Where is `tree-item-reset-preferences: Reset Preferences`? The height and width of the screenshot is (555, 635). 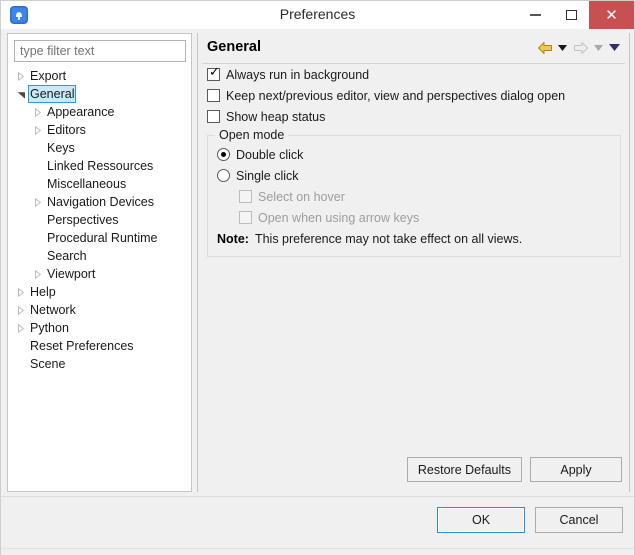 tree-item-reset-preferences: Reset Preferences is located at coordinates (99, 346).